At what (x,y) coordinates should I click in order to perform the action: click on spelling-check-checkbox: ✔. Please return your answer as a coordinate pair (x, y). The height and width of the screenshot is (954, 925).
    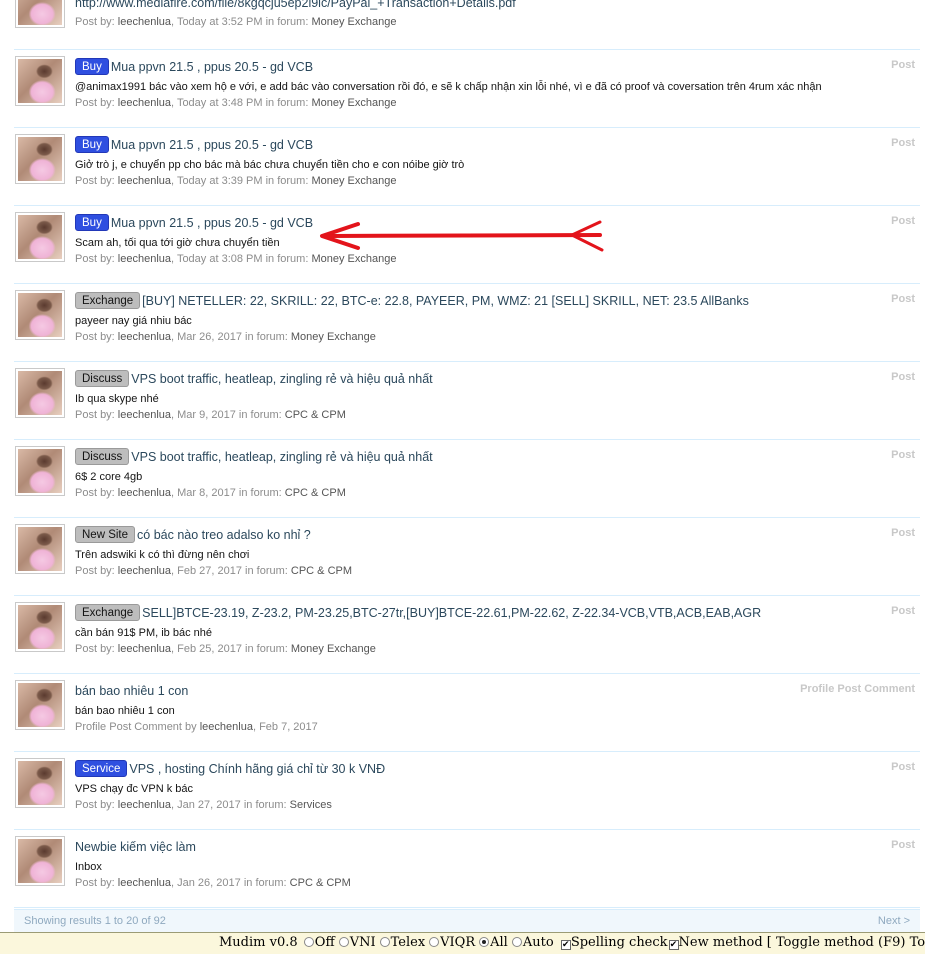
    Looking at the image, I should click on (565, 945).